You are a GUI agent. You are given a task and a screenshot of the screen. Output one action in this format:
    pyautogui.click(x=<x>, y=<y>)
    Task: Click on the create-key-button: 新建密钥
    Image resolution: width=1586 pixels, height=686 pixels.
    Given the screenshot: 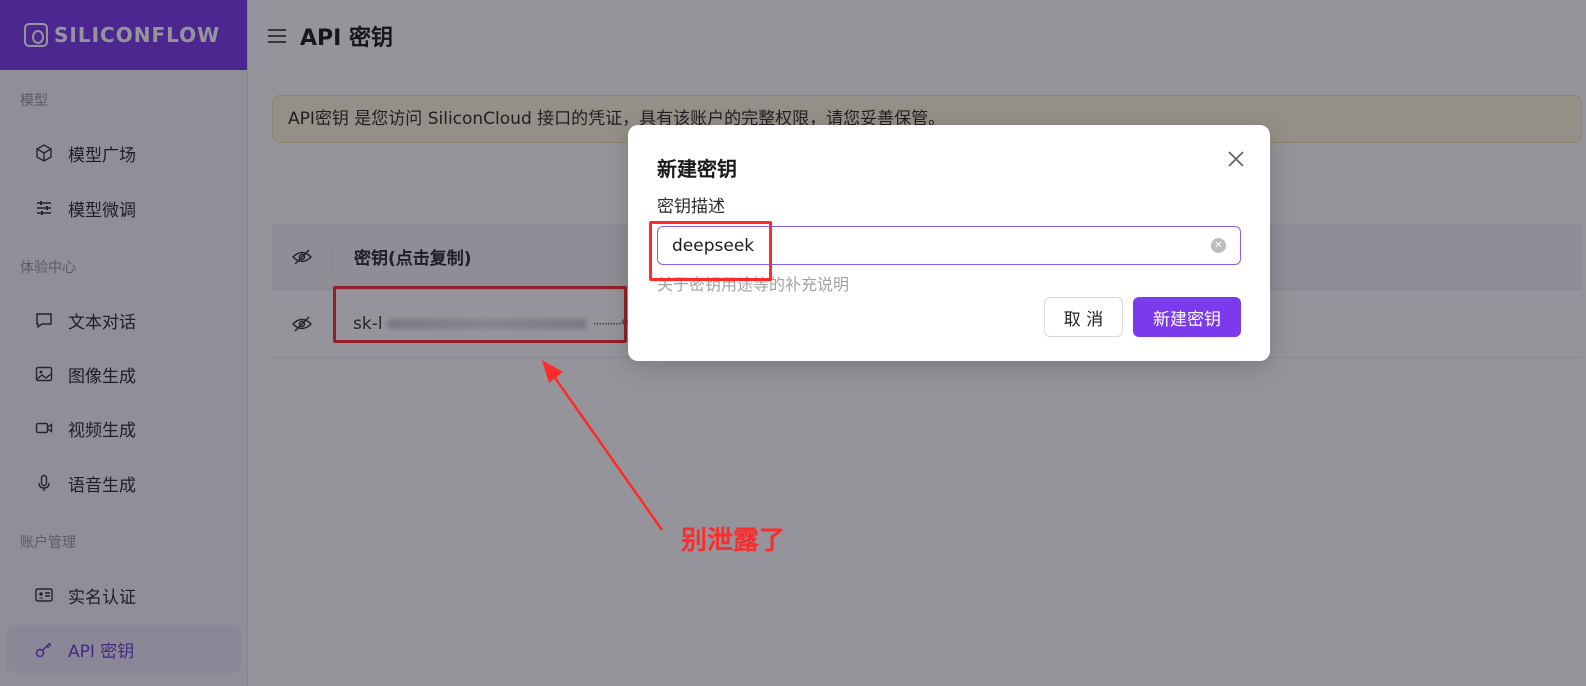 What is the action you would take?
    pyautogui.click(x=1187, y=317)
    